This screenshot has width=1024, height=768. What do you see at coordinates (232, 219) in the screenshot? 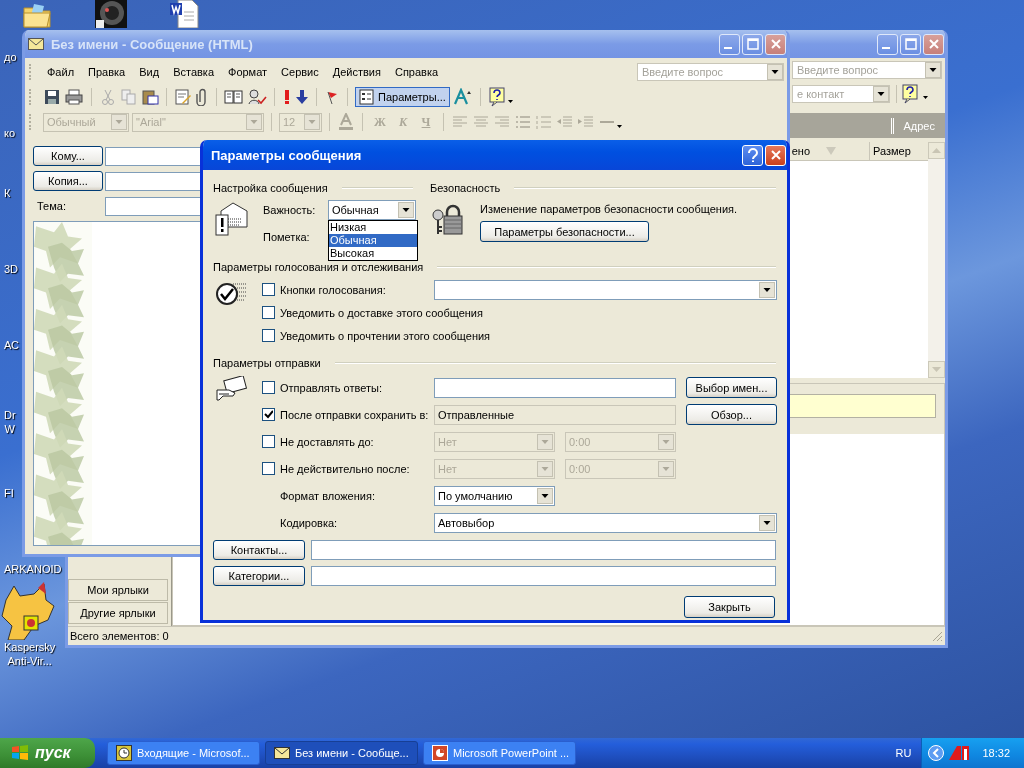
I see `envelope-importance-icon` at bounding box center [232, 219].